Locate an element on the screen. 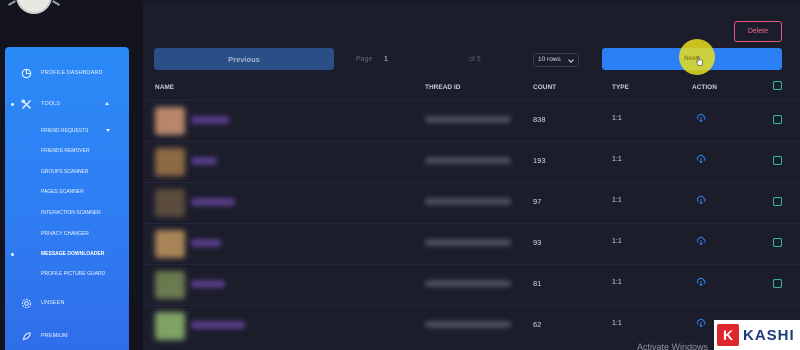  activate-windows-watermark: Activate Windows is located at coordinates (673, 346).